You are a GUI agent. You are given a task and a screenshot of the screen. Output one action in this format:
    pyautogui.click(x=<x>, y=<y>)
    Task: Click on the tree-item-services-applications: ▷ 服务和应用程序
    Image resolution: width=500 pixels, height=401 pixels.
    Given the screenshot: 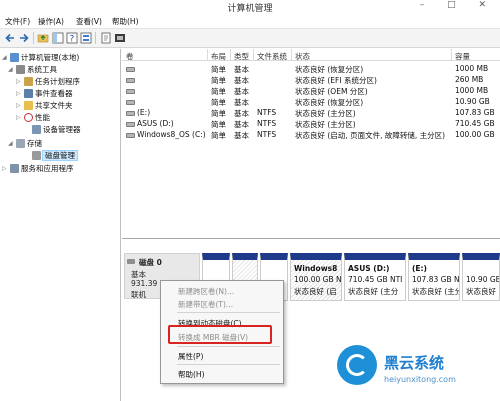 What is the action you would take?
    pyautogui.click(x=38, y=169)
    